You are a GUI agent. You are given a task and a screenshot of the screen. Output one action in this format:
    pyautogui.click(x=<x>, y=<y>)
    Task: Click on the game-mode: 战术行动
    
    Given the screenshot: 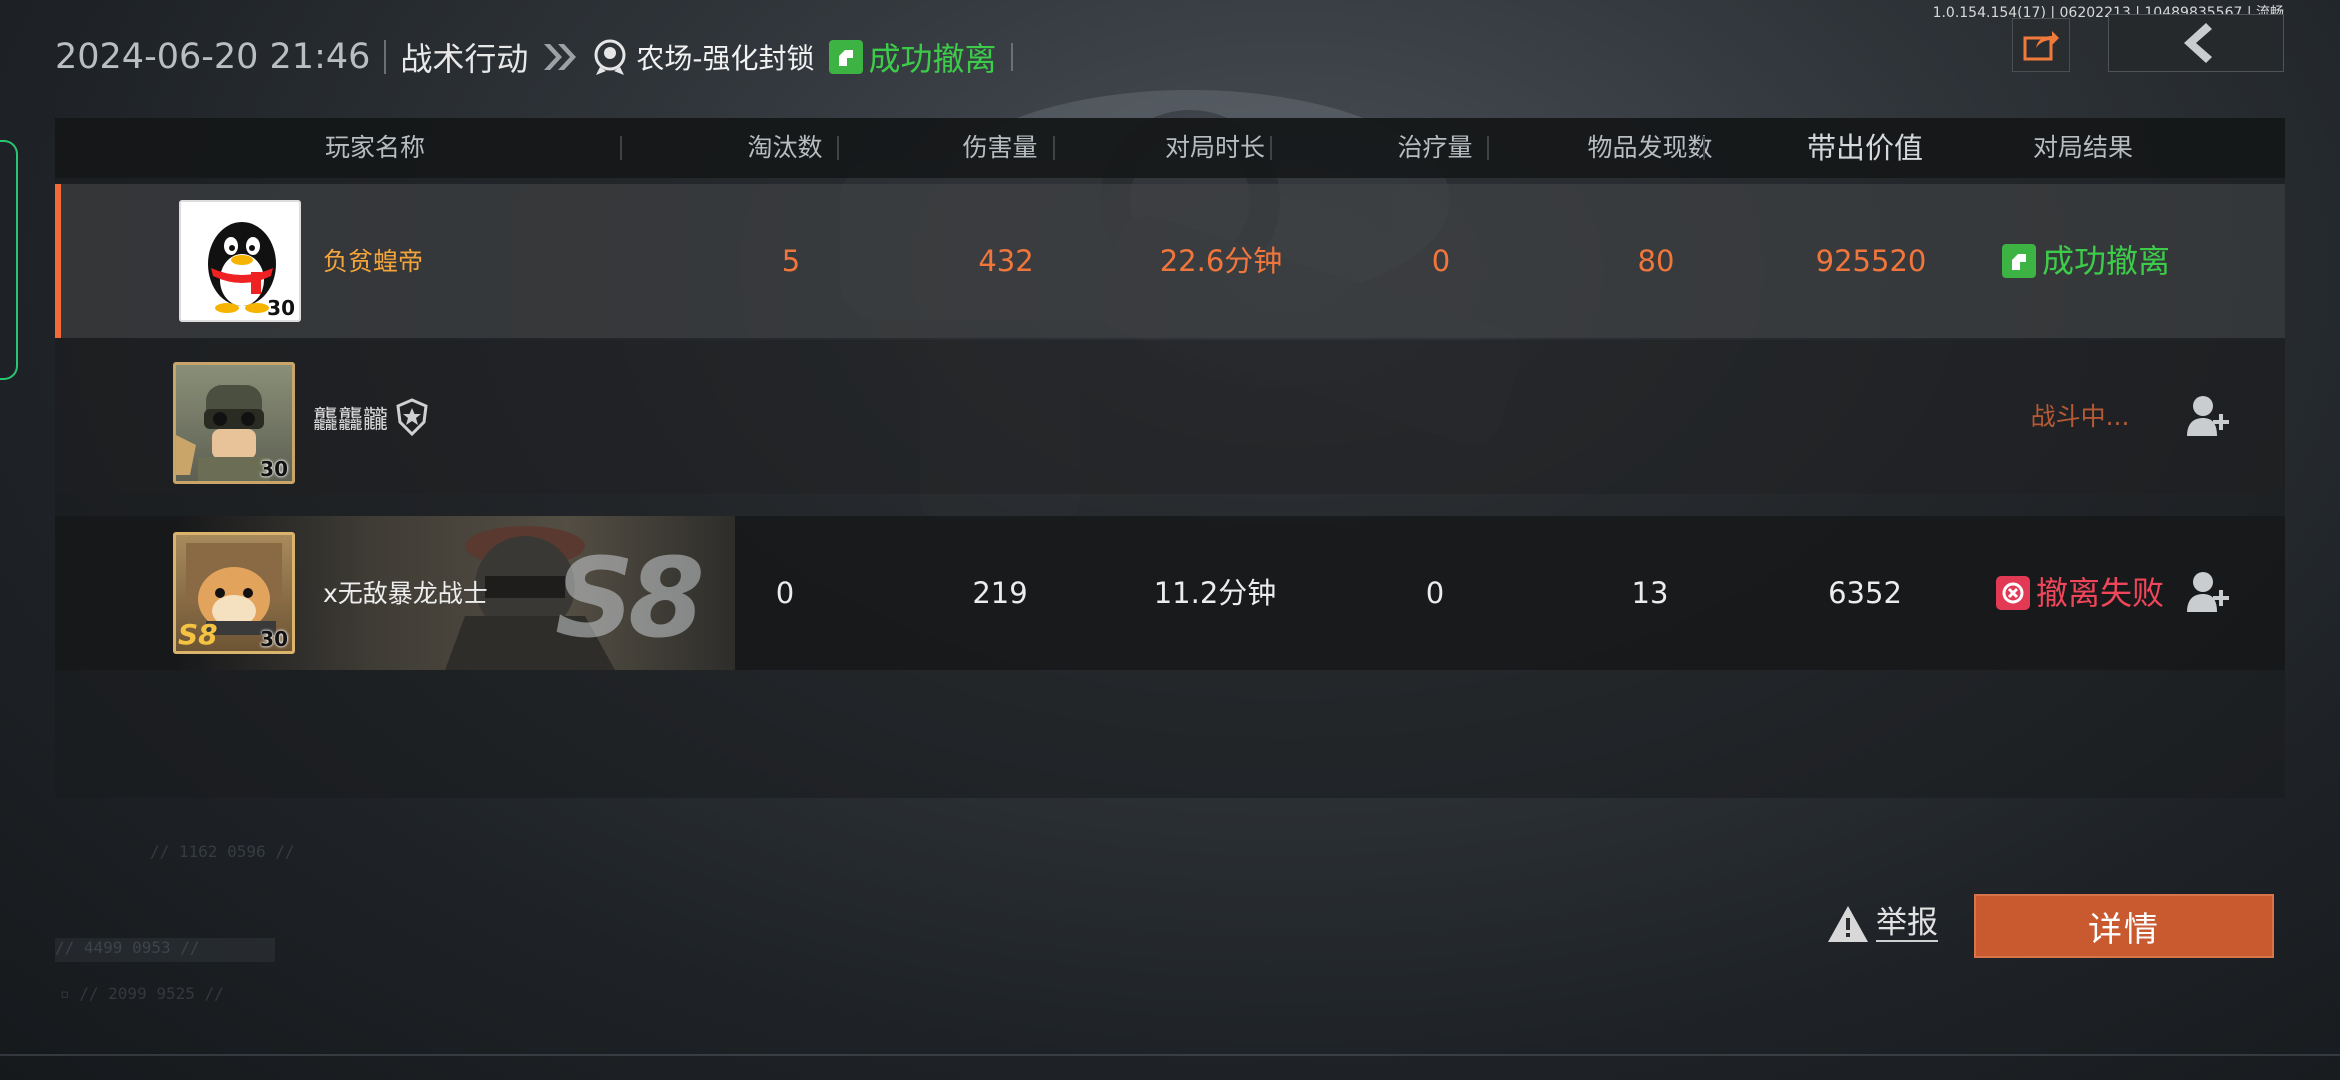 What is the action you would take?
    pyautogui.click(x=464, y=59)
    